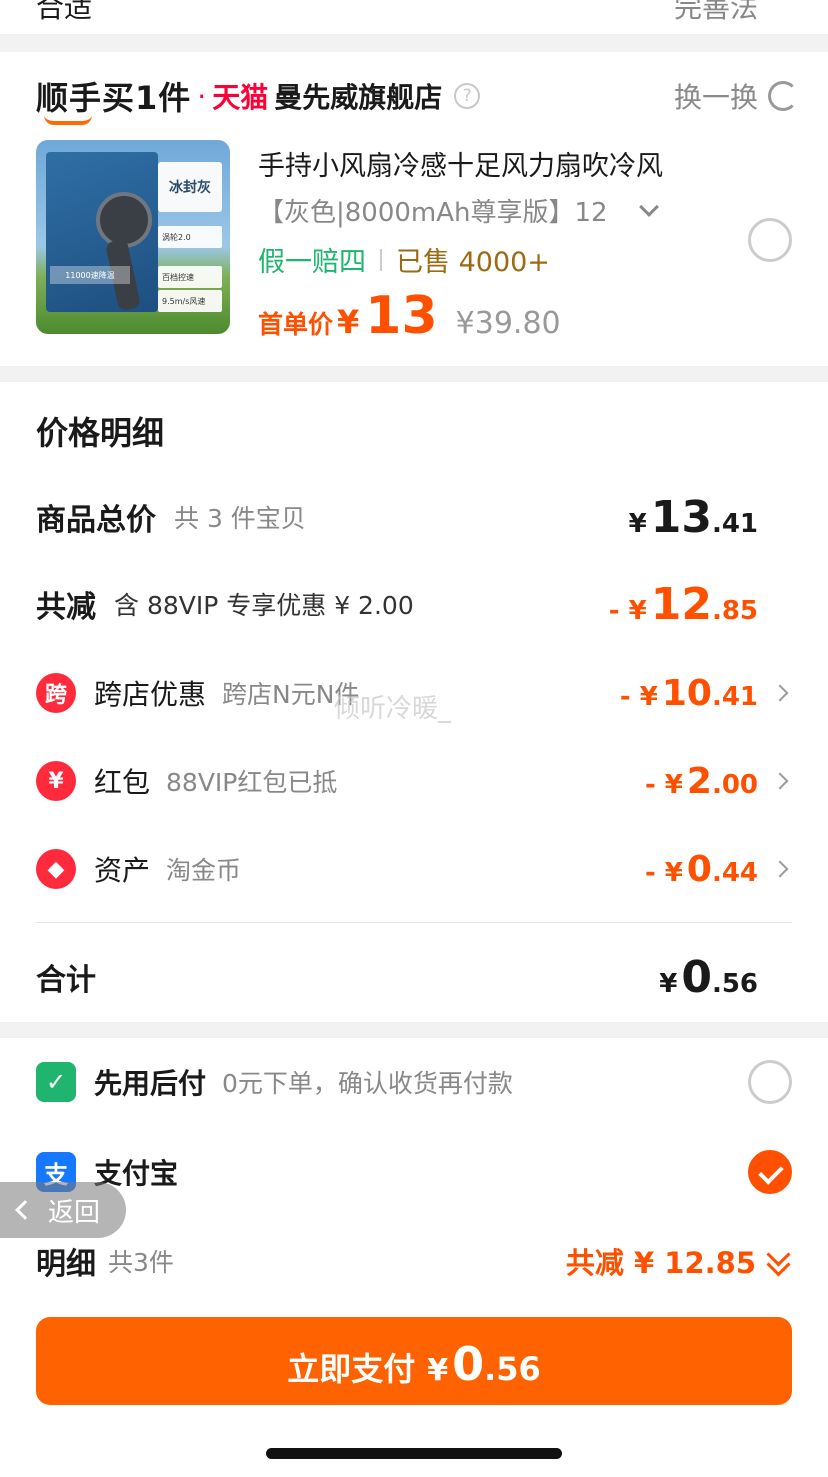 The width and height of the screenshot is (828, 1477). Describe the element at coordinates (414, 922) in the screenshot. I see `divider` at that location.